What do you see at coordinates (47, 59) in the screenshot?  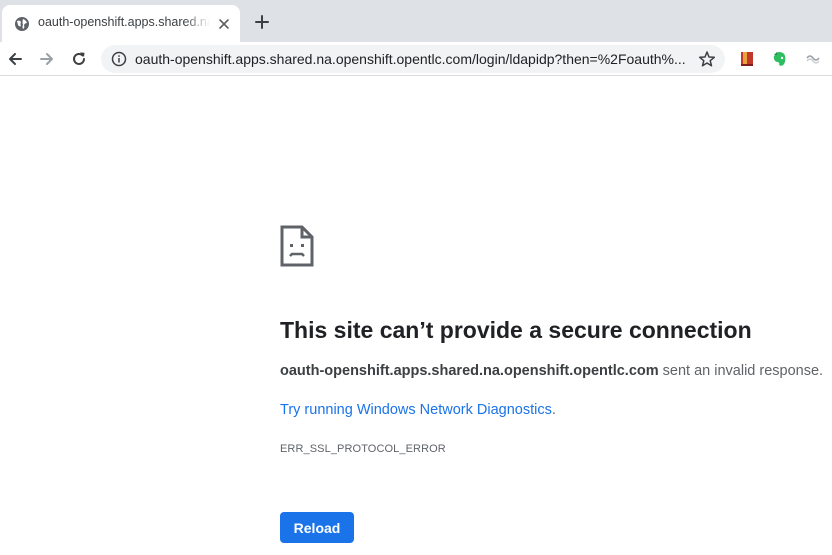 I see `arrow-right-icon` at bounding box center [47, 59].